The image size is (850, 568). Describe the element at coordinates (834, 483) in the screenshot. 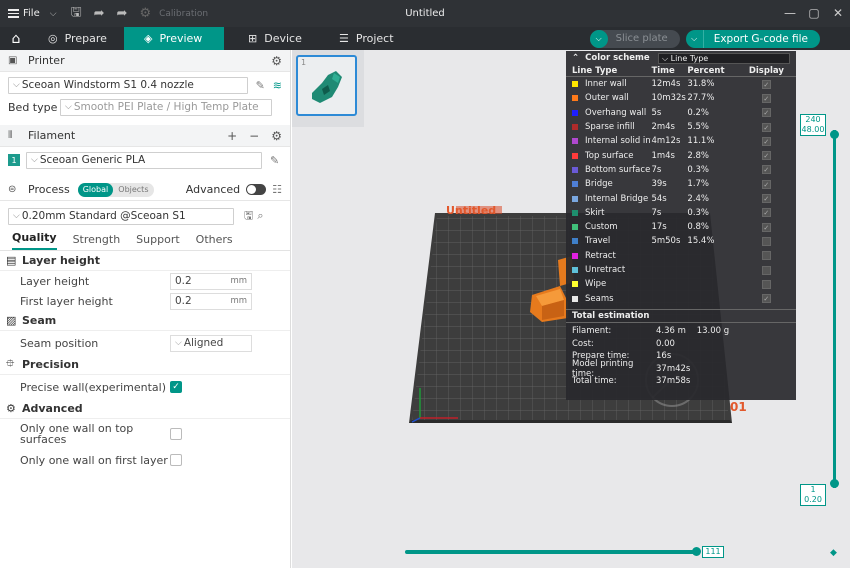

I see `layer-bottom-handle` at that location.